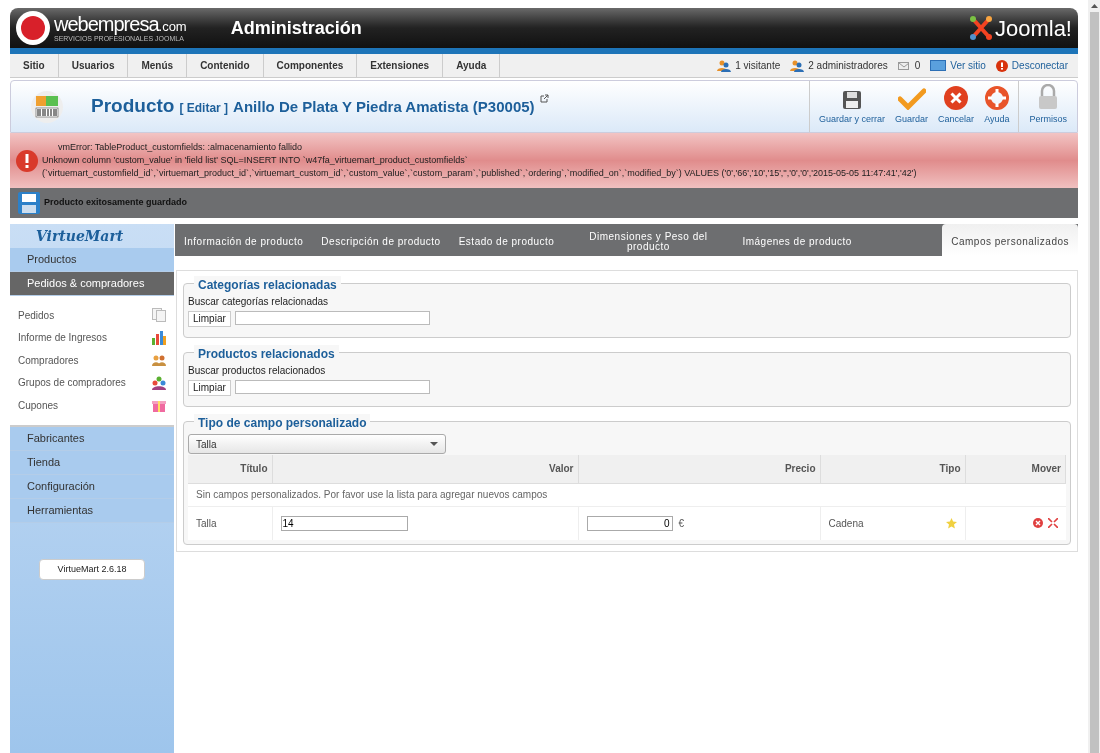 The image size is (1100, 753). I want to click on group-icon, so click(159, 382).